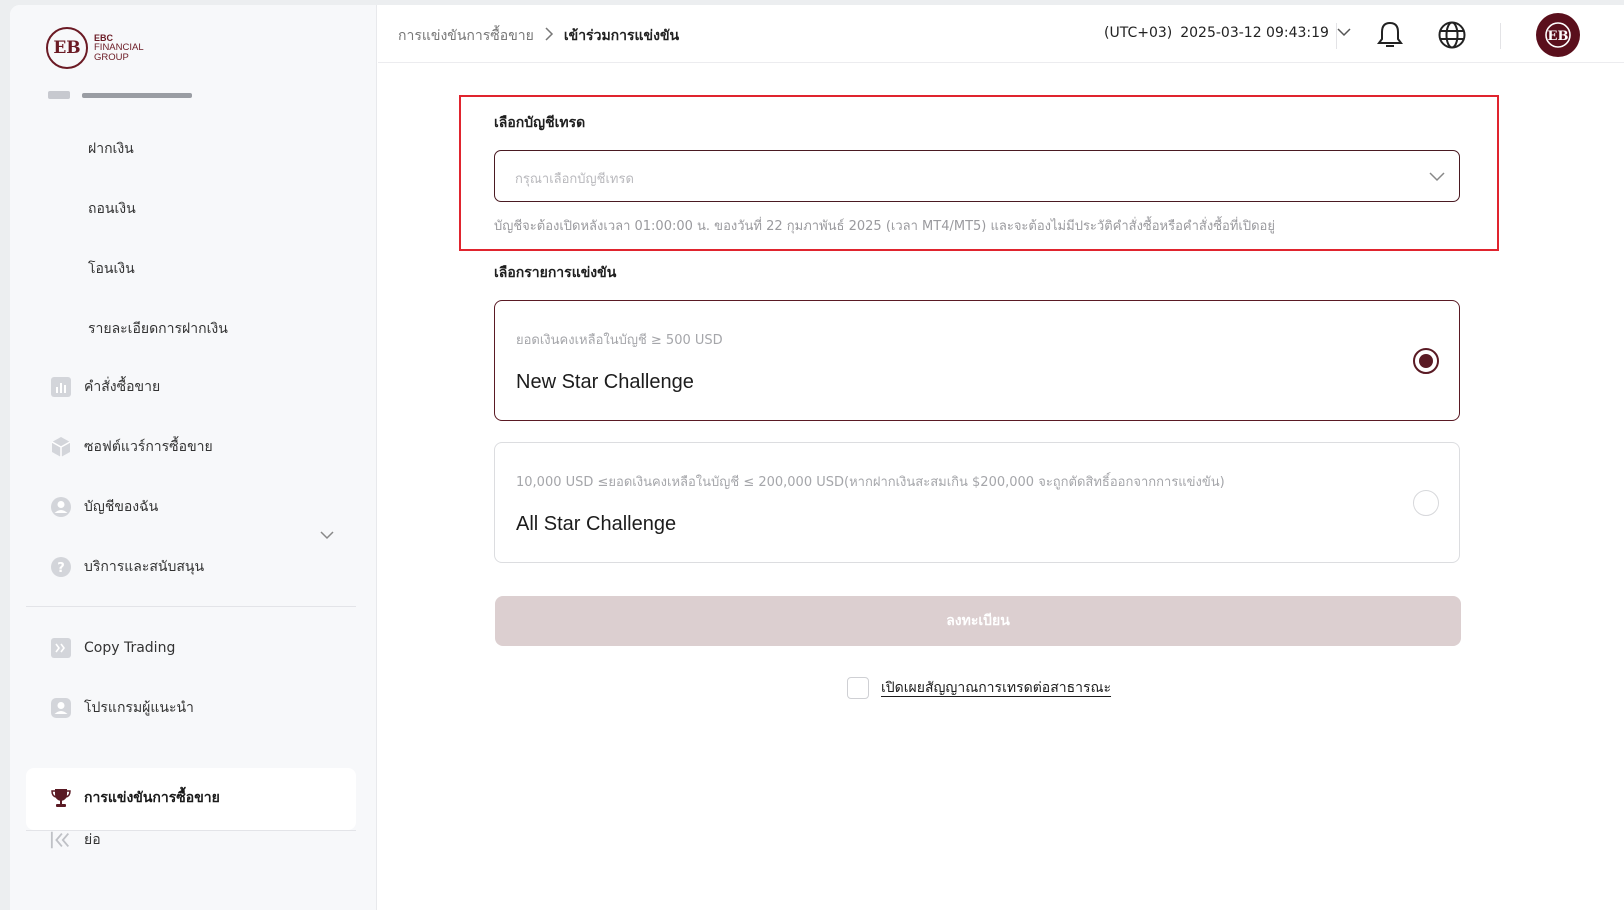 This screenshot has width=1624, height=910. I want to click on svg-text: EB, so click(1558, 36).